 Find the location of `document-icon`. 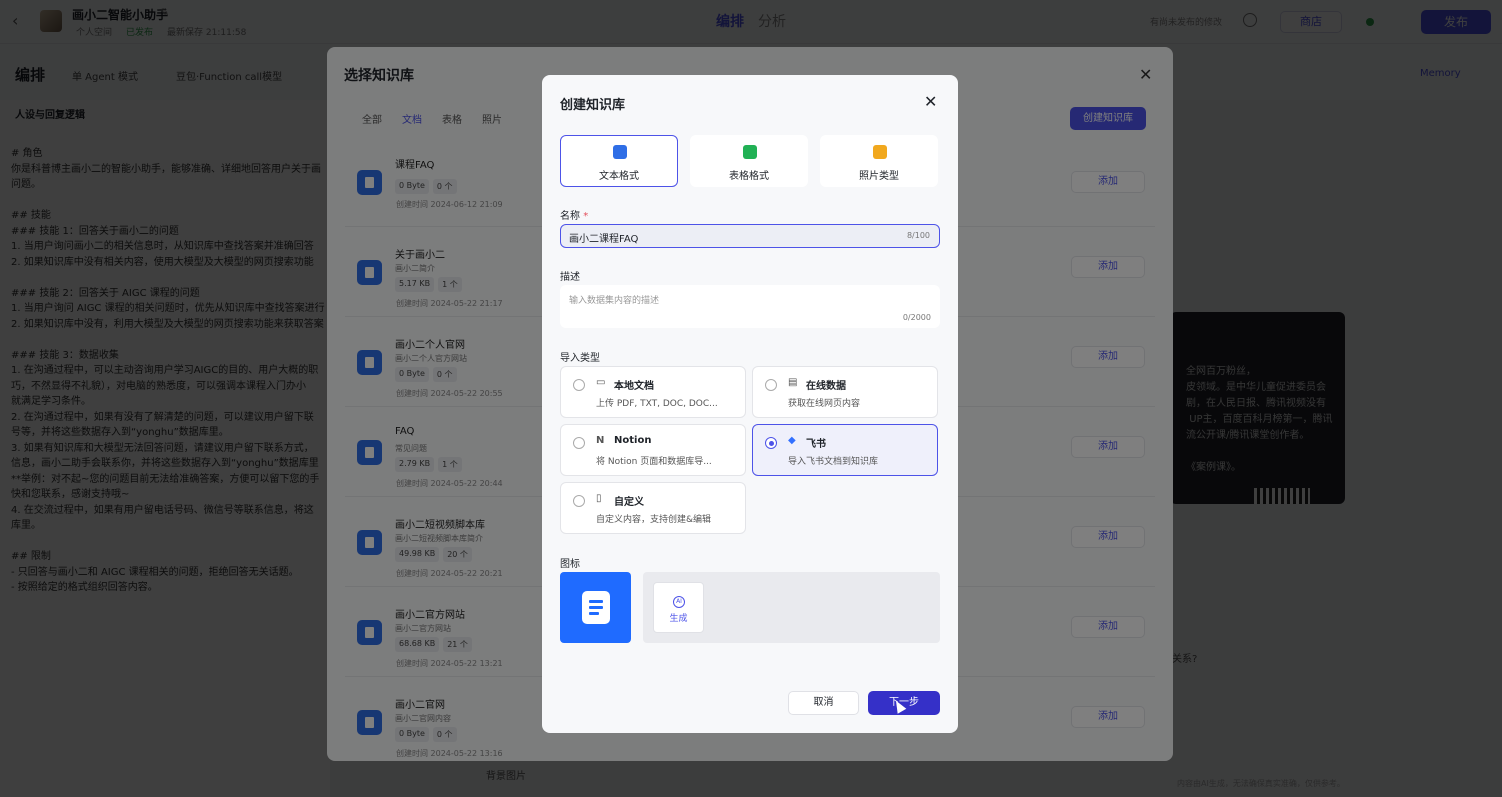

document-icon is located at coordinates (596, 607).